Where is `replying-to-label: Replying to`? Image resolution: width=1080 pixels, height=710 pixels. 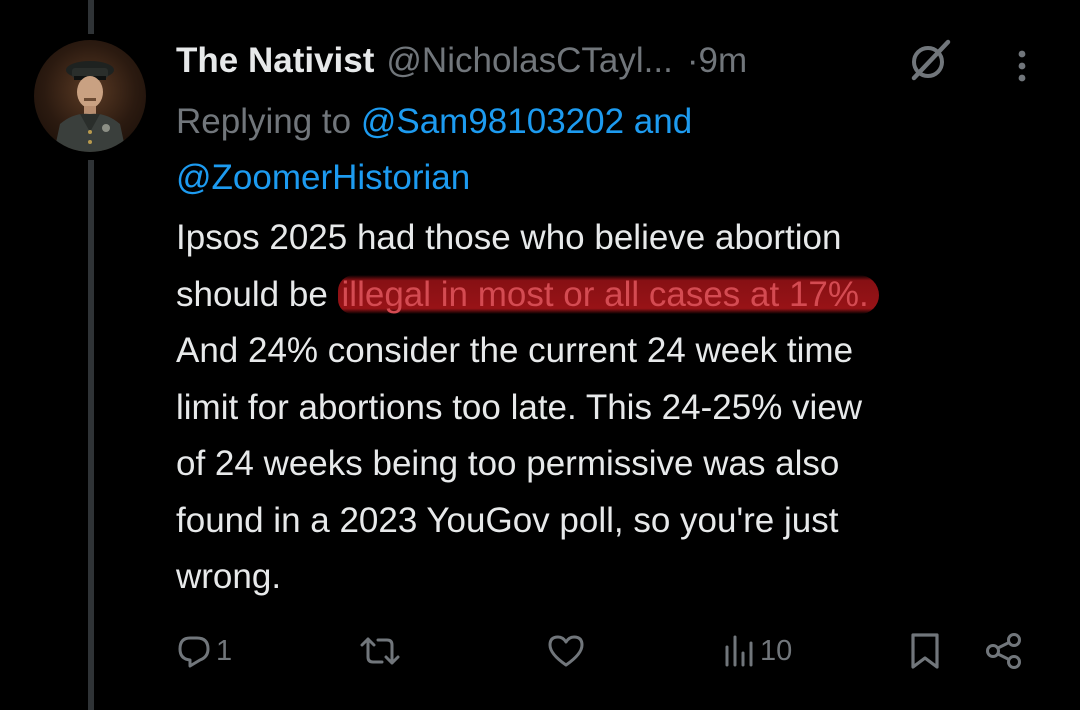 replying-to-label: Replying to is located at coordinates (264, 121).